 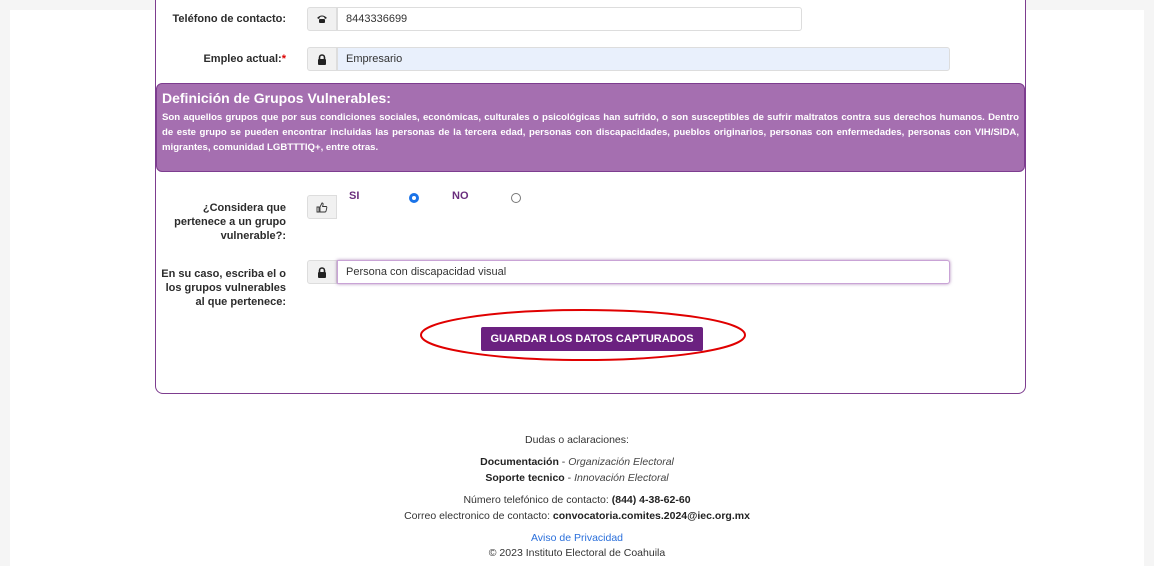 I want to click on support-area: Innovación Electoral, so click(x=621, y=478).